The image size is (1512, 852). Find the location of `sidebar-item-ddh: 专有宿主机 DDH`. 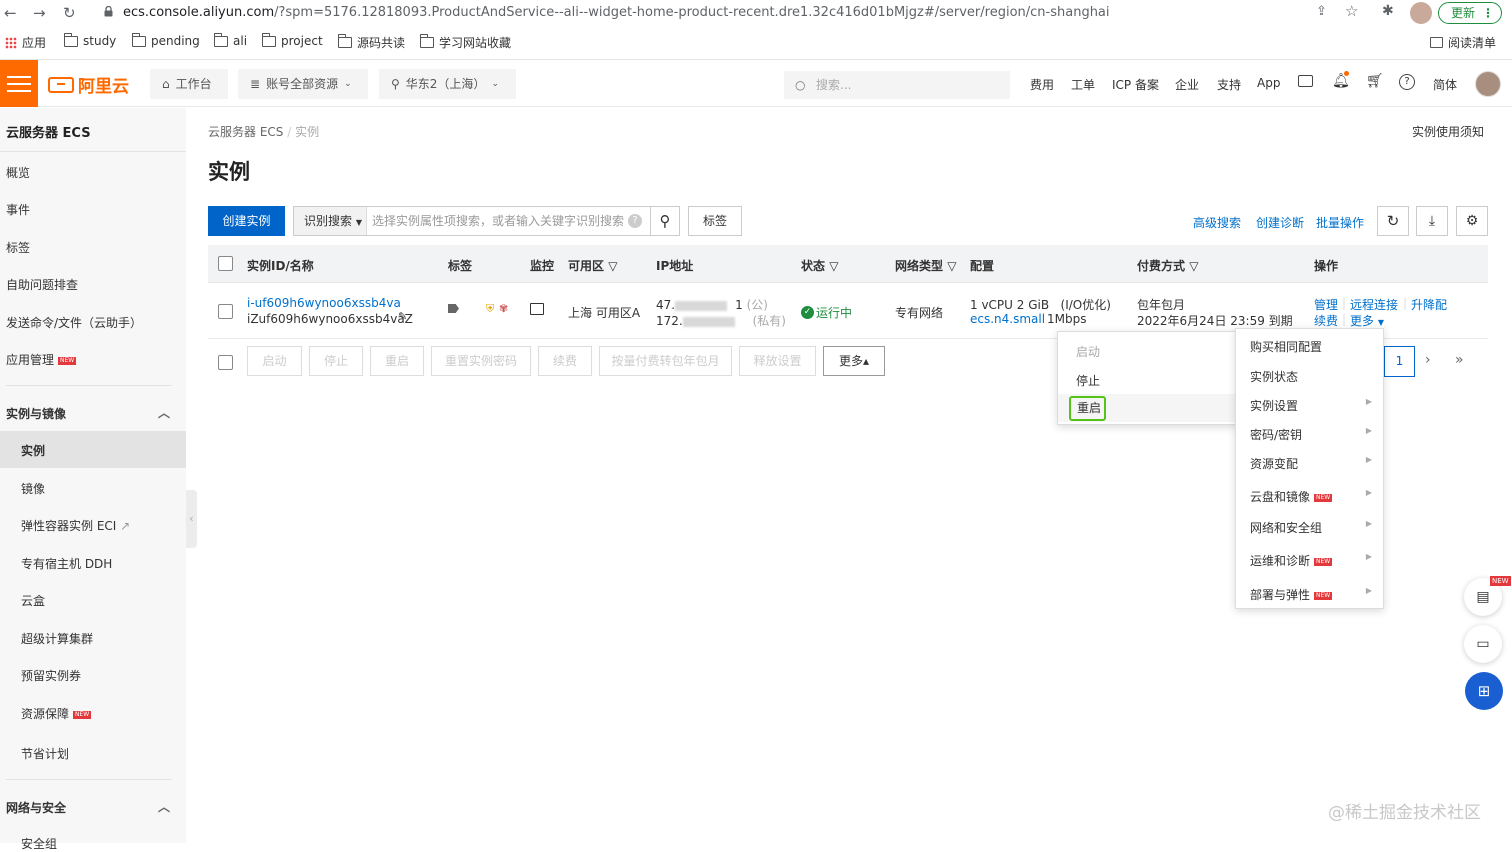

sidebar-item-ddh: 专有宿主机 DDH is located at coordinates (66, 563).